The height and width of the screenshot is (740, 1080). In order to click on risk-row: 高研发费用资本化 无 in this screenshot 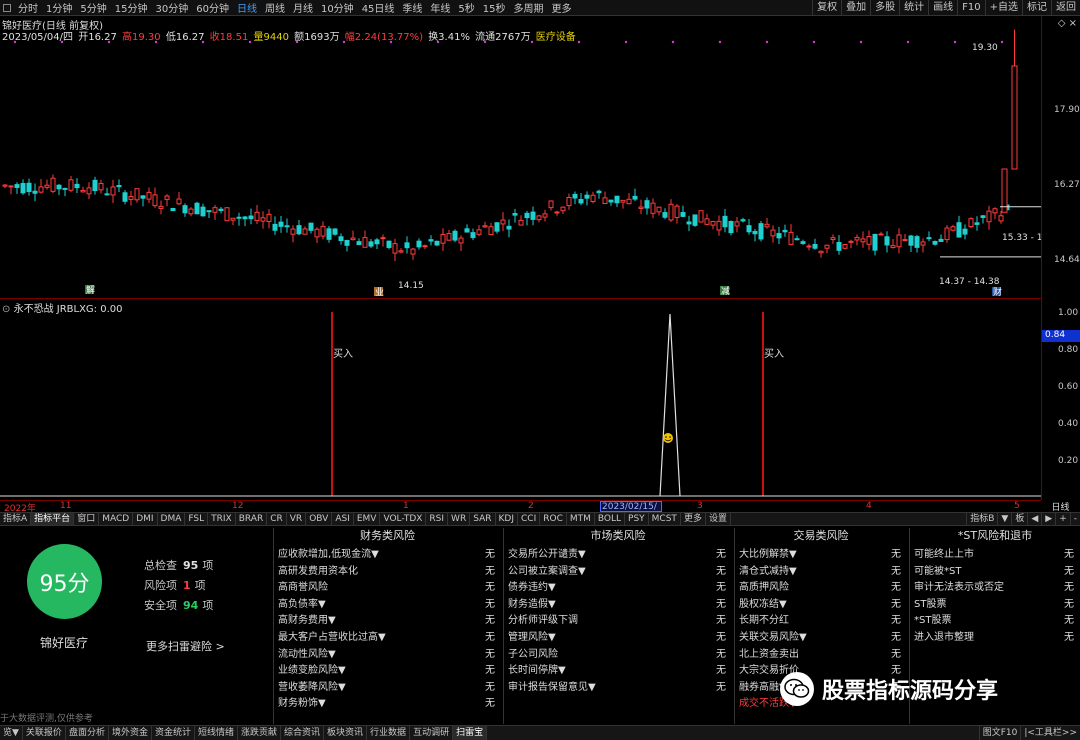, I will do `click(387, 571)`.